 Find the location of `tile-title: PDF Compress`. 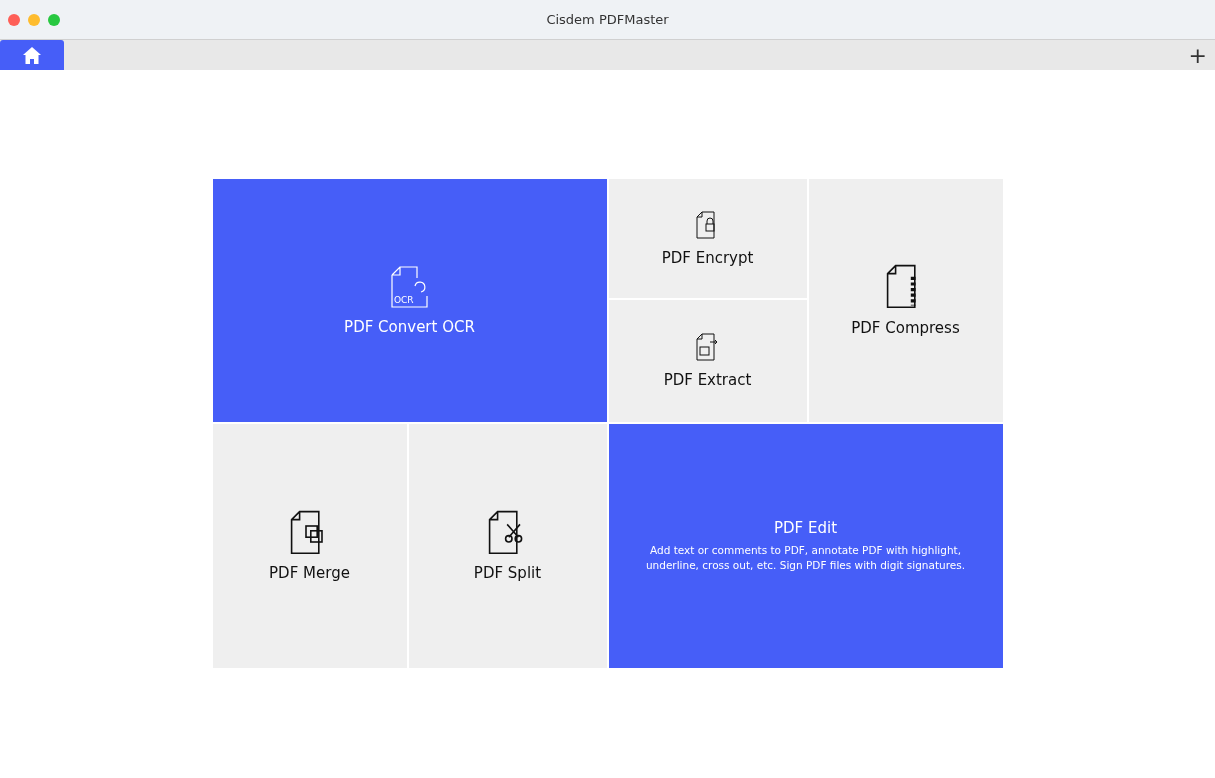

tile-title: PDF Compress is located at coordinates (905, 327).